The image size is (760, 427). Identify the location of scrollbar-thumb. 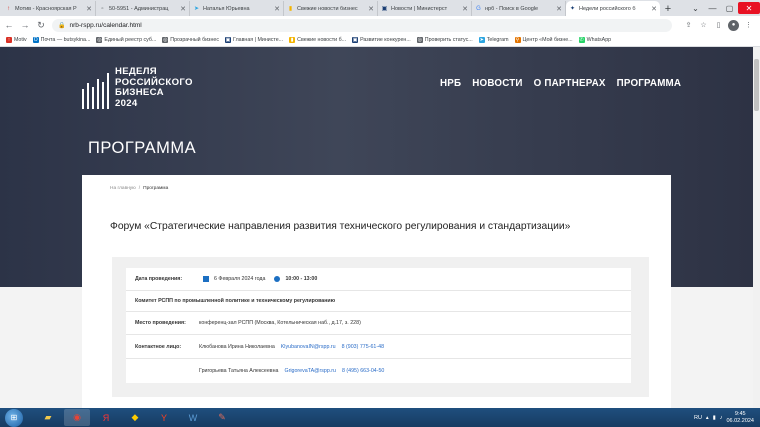
(756, 85).